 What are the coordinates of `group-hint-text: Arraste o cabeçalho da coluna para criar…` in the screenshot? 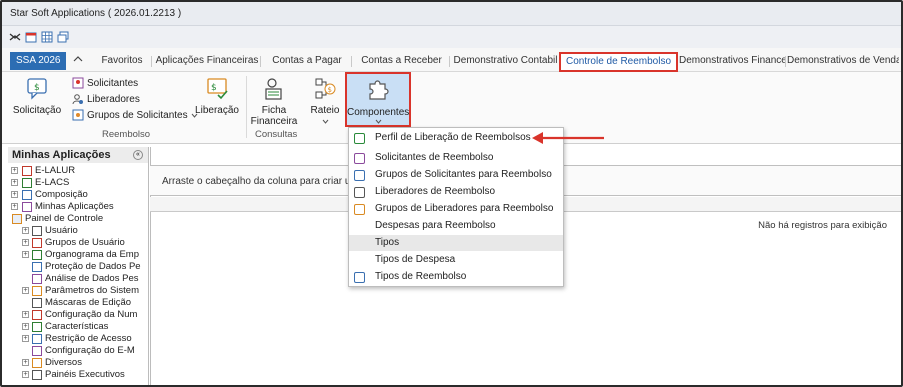 It's located at (265, 181).